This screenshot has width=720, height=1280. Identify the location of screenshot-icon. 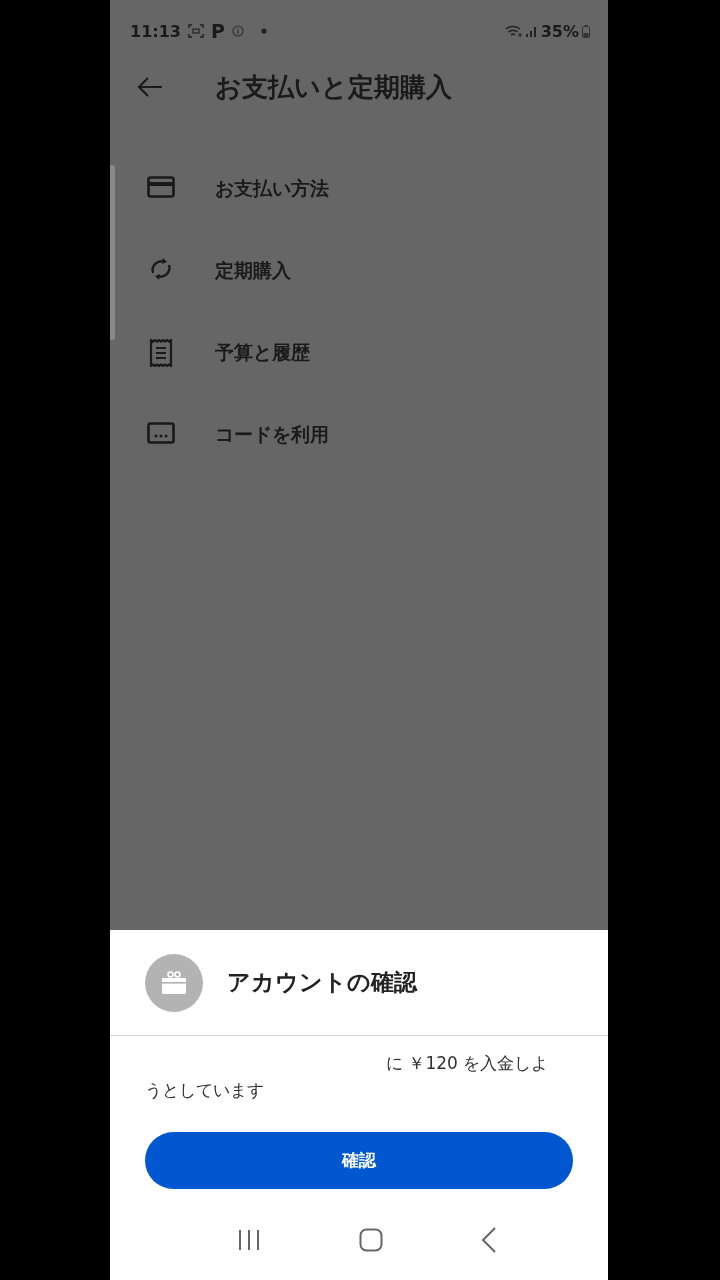
(195, 31).